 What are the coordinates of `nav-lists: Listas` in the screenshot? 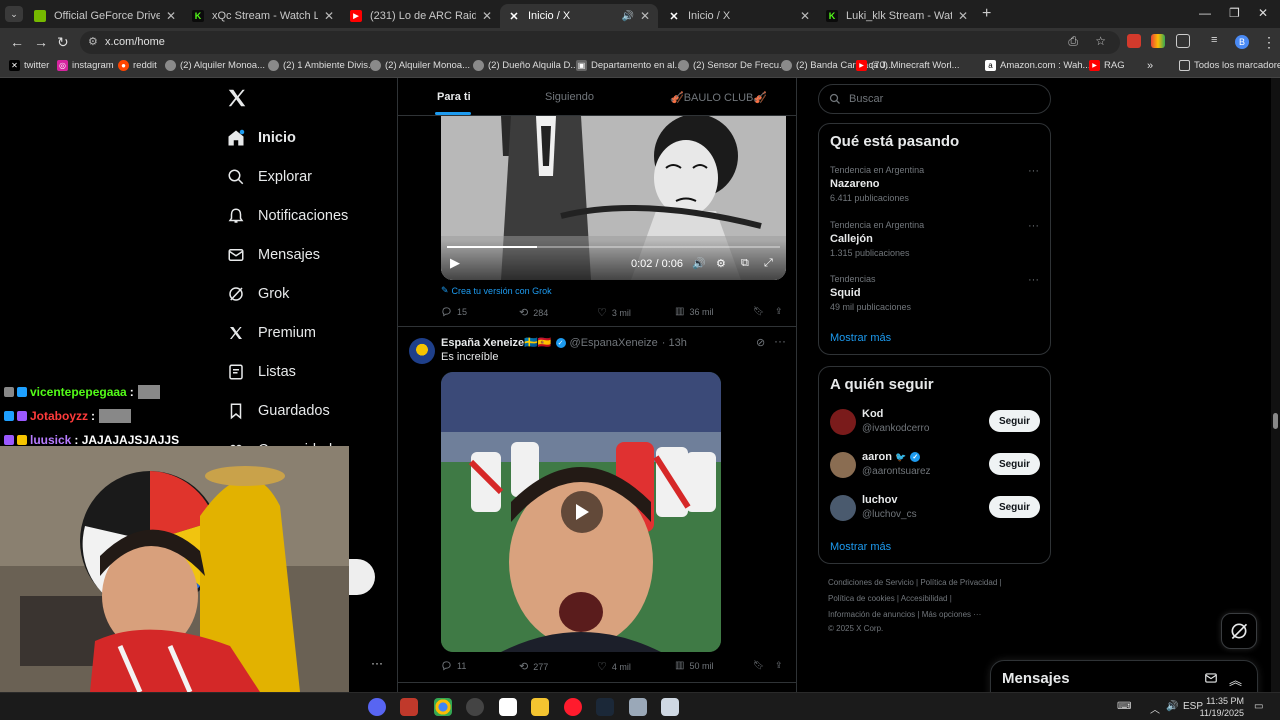 It's located at (261, 372).